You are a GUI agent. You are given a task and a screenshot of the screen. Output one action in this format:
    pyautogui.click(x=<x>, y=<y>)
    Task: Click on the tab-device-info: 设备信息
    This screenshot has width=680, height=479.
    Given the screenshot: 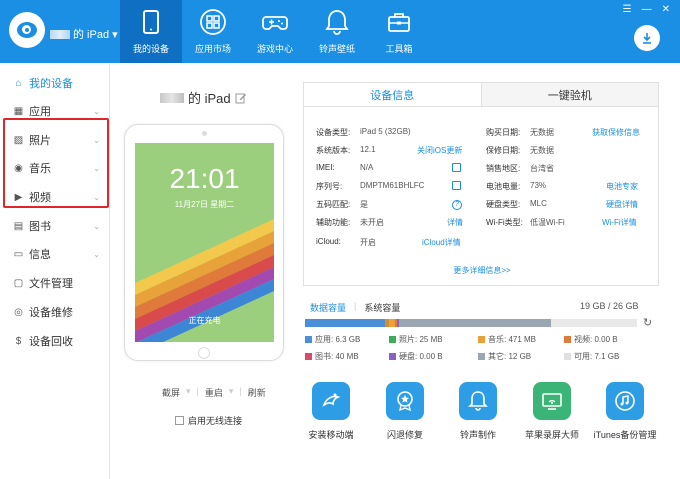 What is the action you would take?
    pyautogui.click(x=393, y=94)
    